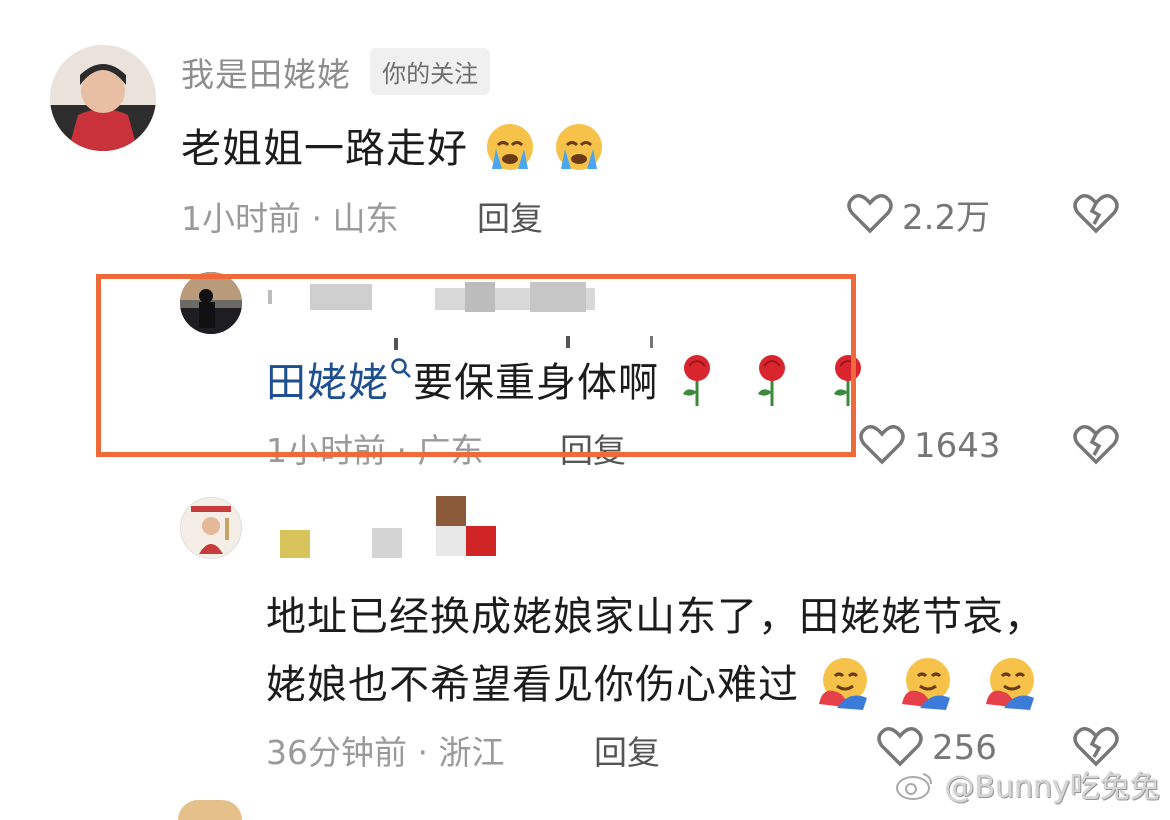 The height and width of the screenshot is (820, 1170). I want to click on like-count: 1643, so click(957, 446).